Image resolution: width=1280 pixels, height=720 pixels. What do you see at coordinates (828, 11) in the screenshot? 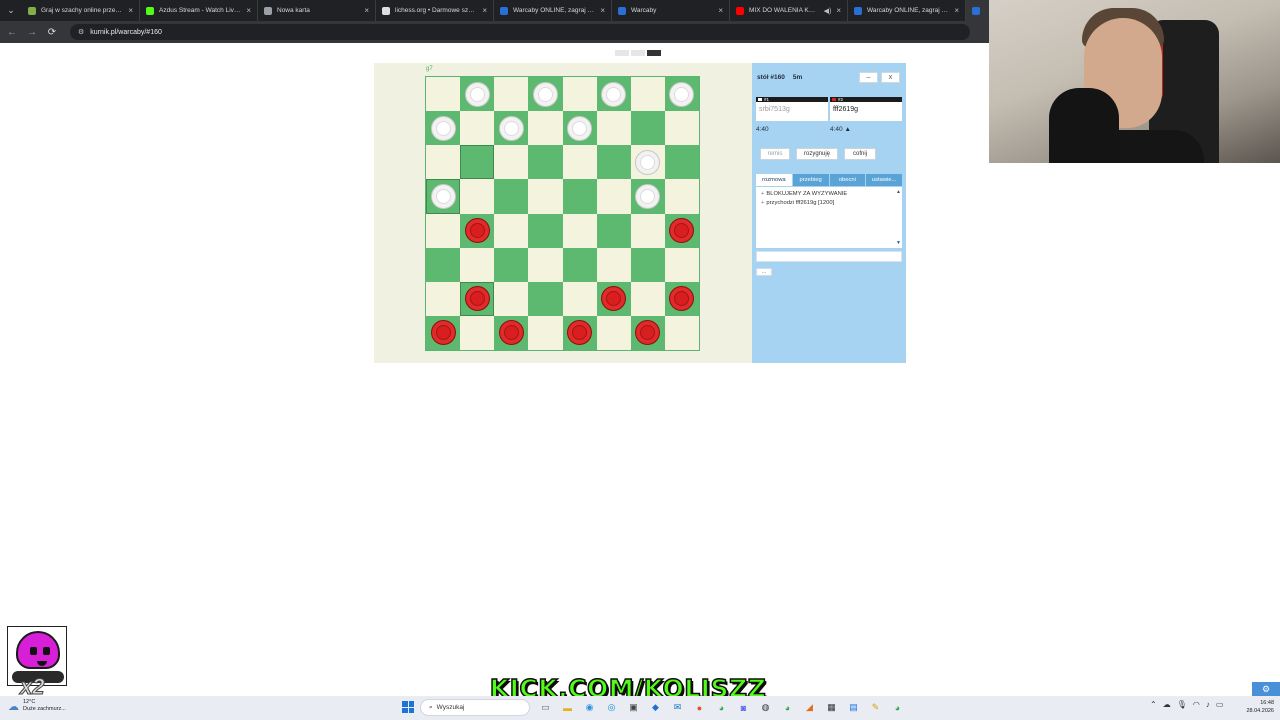
I see `speaker-icon: ◀)` at bounding box center [828, 11].